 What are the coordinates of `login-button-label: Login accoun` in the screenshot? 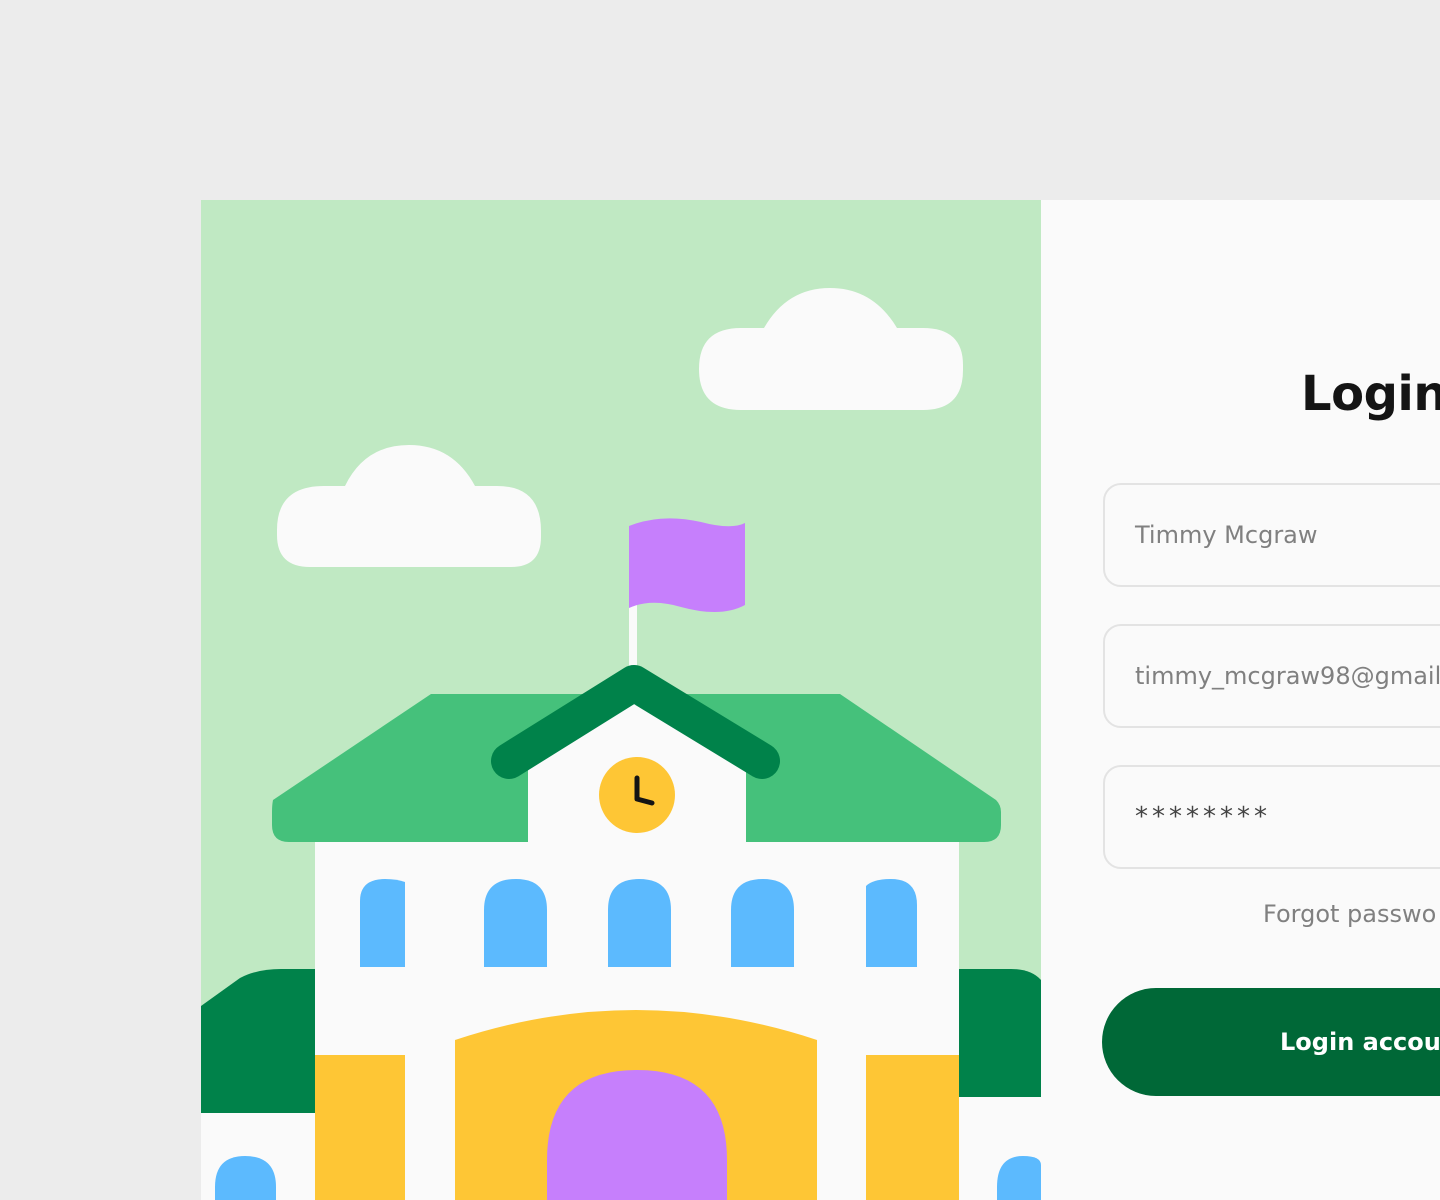 It's located at (1360, 1042).